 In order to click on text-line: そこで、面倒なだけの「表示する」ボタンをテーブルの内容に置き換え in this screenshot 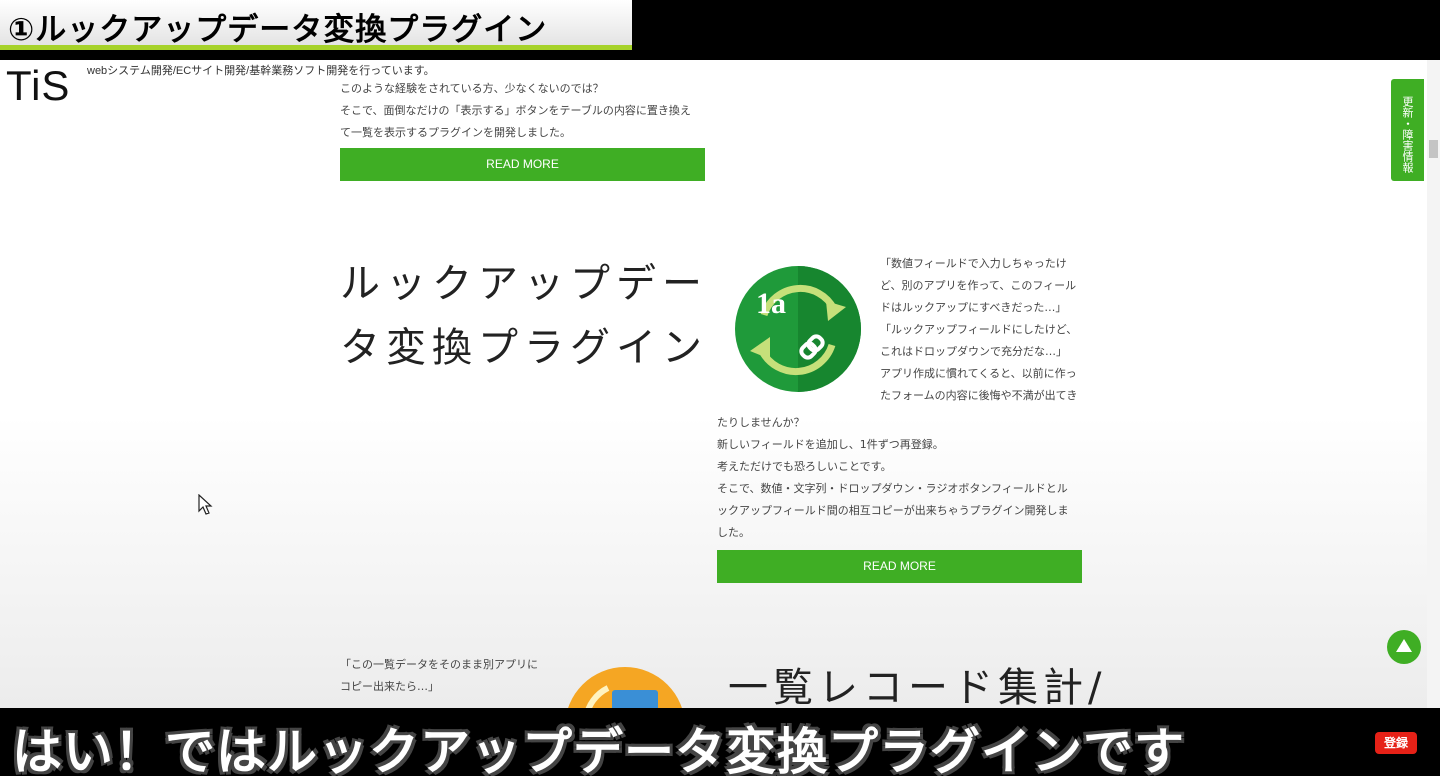, I will do `click(515, 110)`.